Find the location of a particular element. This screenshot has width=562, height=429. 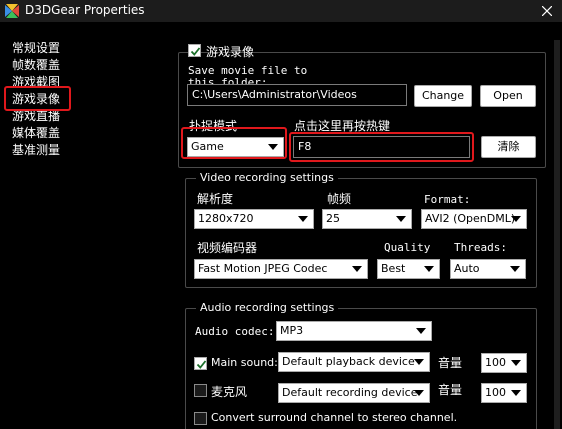

microphone-checkbox is located at coordinates (200, 390).